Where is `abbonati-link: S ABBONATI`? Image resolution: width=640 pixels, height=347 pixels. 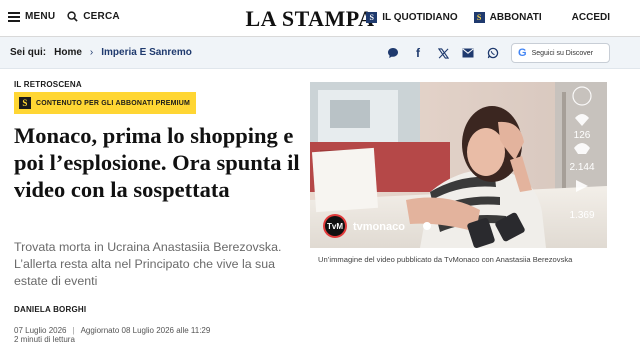
abbonati-link: S ABBONATI is located at coordinates (507, 17).